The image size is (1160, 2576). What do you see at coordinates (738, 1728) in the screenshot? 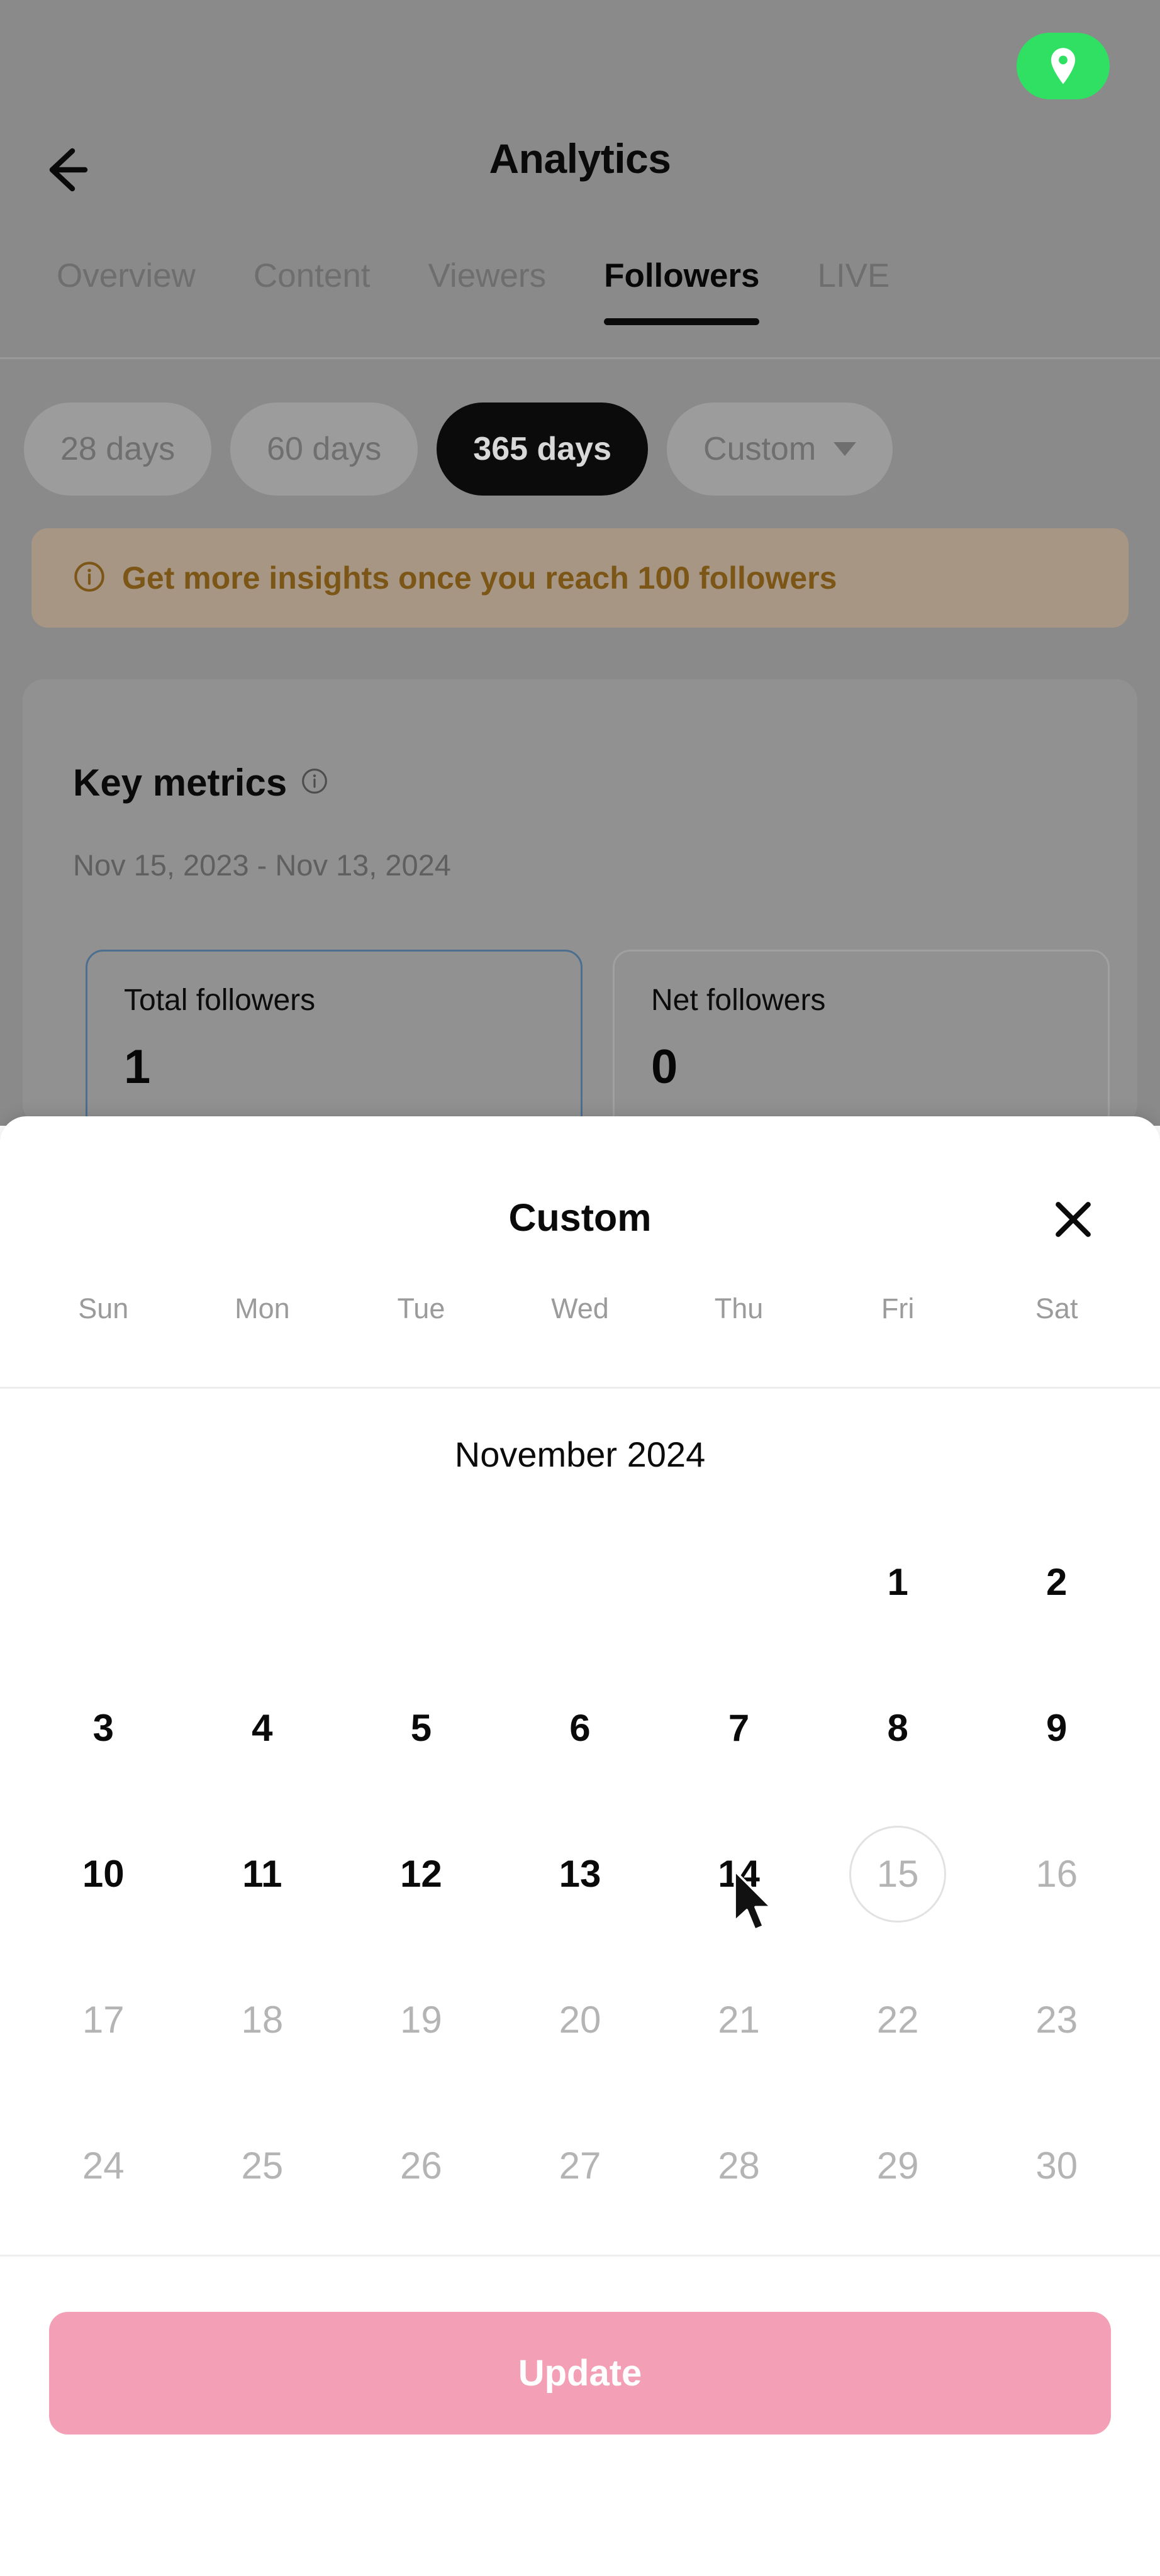
I see `calendar-day-7: 7` at bounding box center [738, 1728].